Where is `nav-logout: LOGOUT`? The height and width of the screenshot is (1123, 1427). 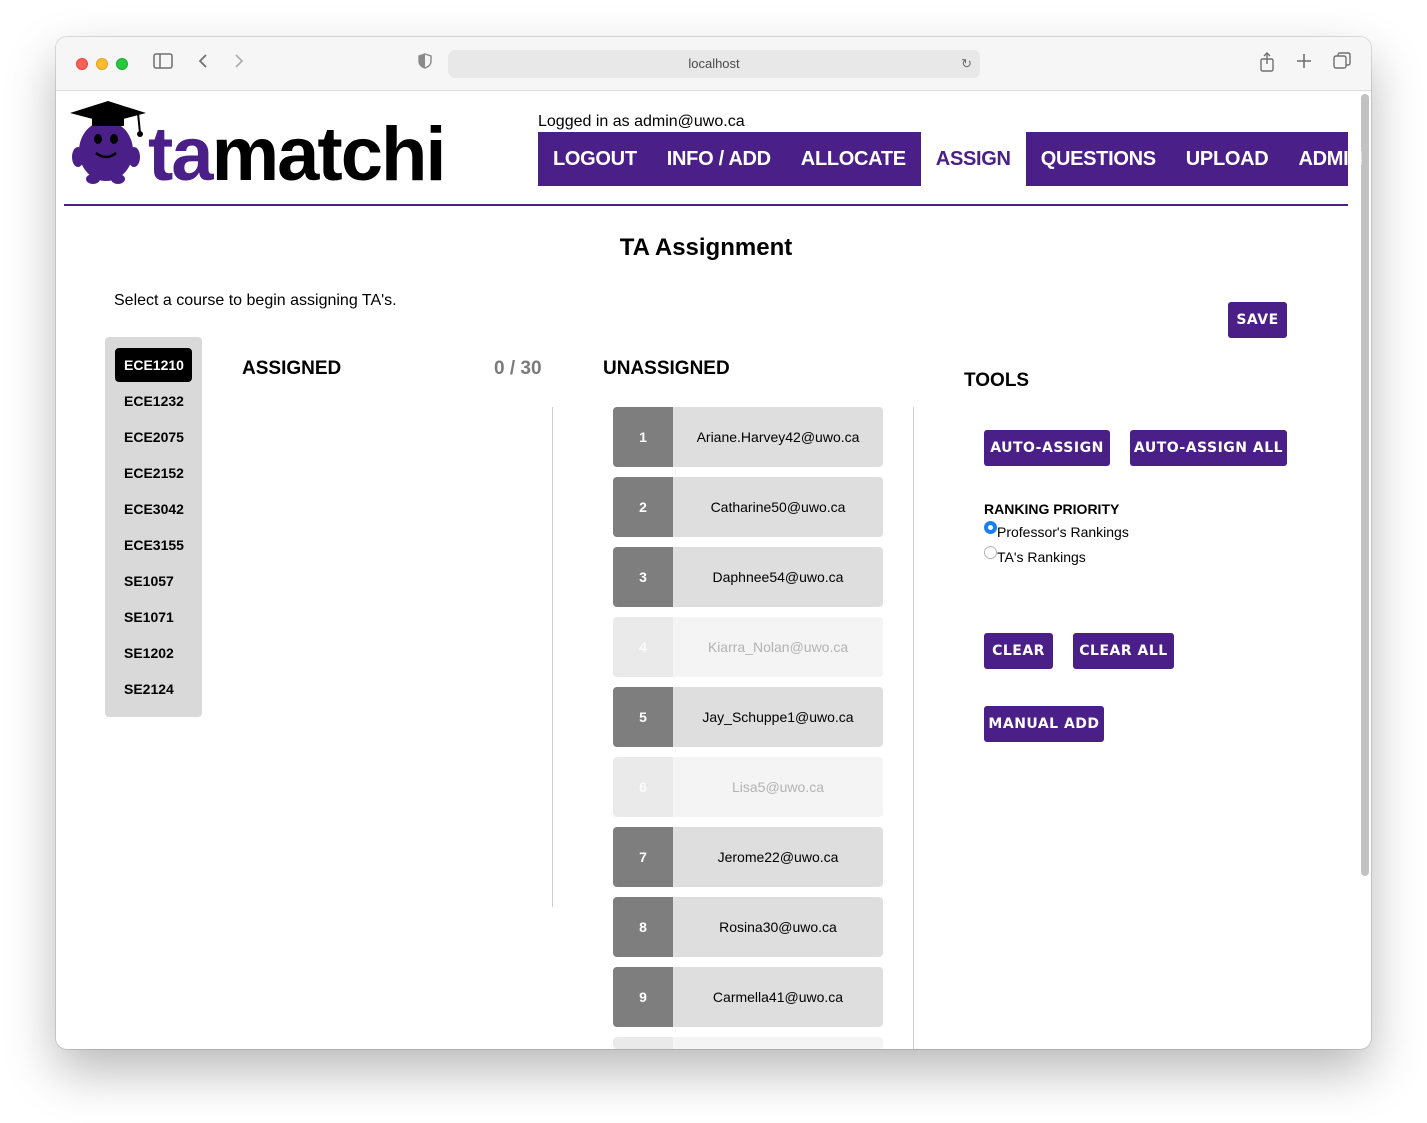 nav-logout: LOGOUT is located at coordinates (595, 159).